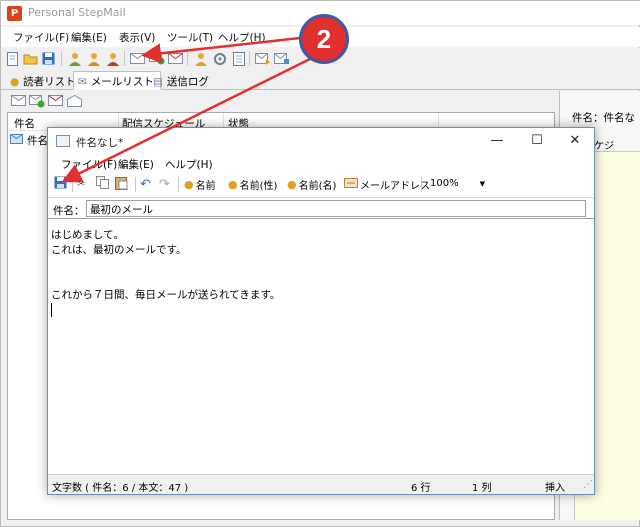  I want to click on log-icon, so click(238, 58).